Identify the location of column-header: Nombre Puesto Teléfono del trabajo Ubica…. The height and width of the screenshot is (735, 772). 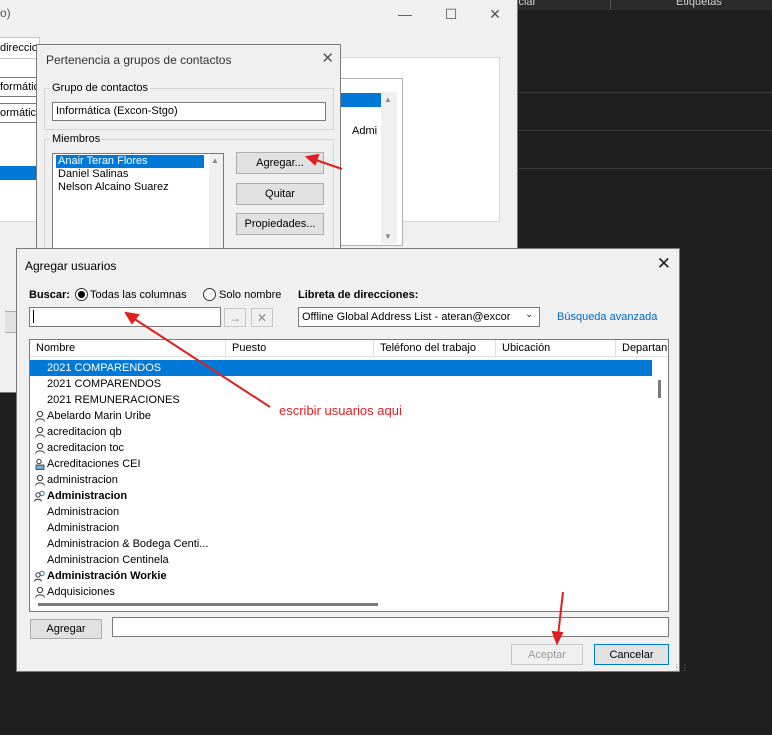
(349, 348).